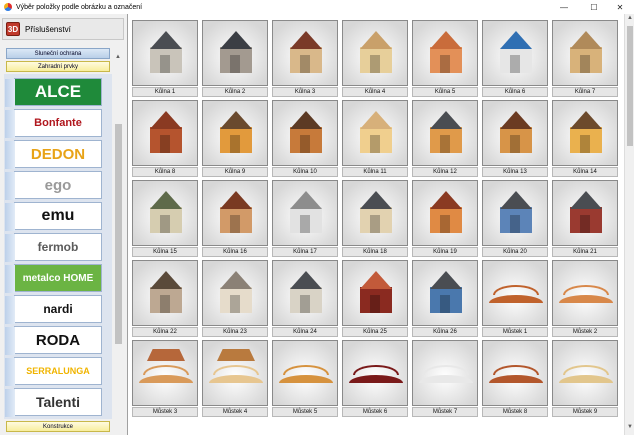  I want to click on item-tile: Kůlna 24, so click(305, 300).